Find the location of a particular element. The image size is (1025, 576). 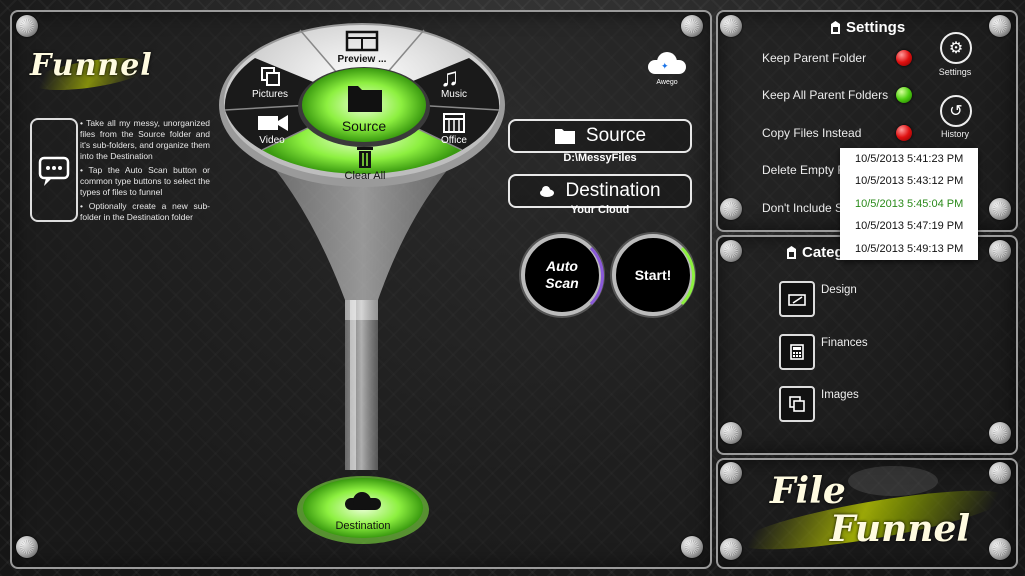

source-path: D:\MessyFiles is located at coordinates (600, 158).